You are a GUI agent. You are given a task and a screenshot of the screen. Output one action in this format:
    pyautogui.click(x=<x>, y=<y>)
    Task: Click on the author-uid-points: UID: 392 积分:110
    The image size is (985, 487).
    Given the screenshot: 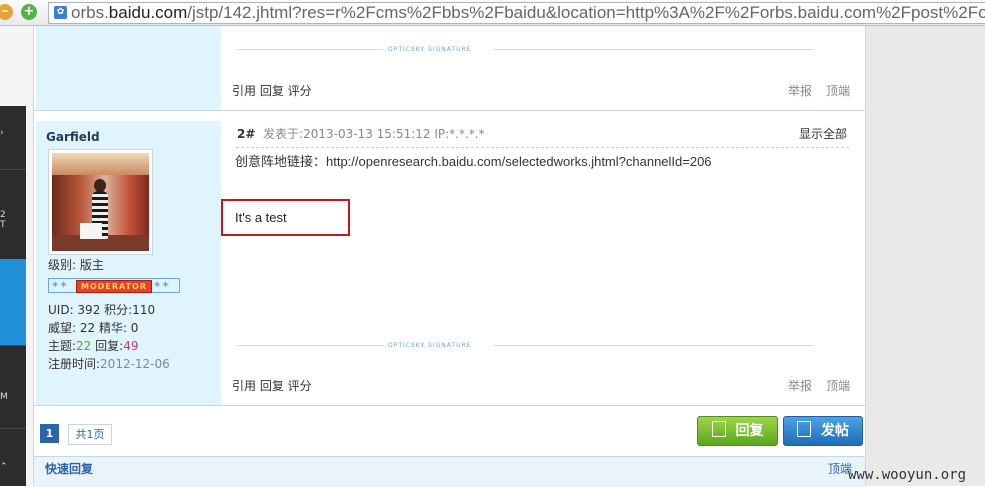 What is the action you would take?
    pyautogui.click(x=102, y=310)
    